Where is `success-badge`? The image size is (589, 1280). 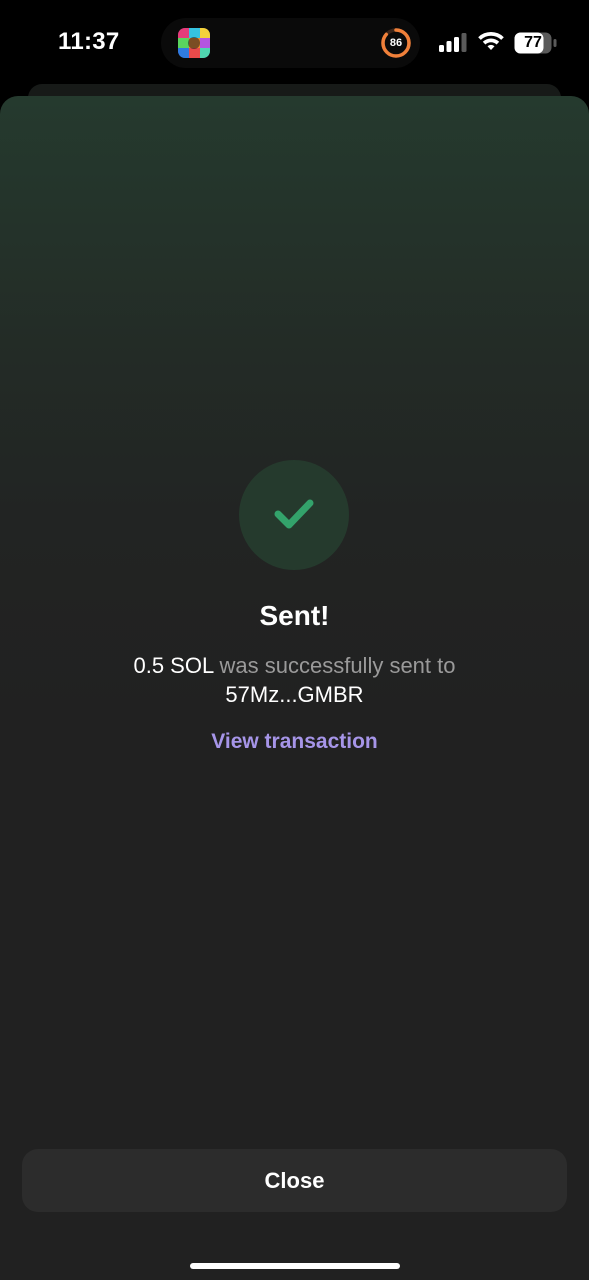 success-badge is located at coordinates (294, 515).